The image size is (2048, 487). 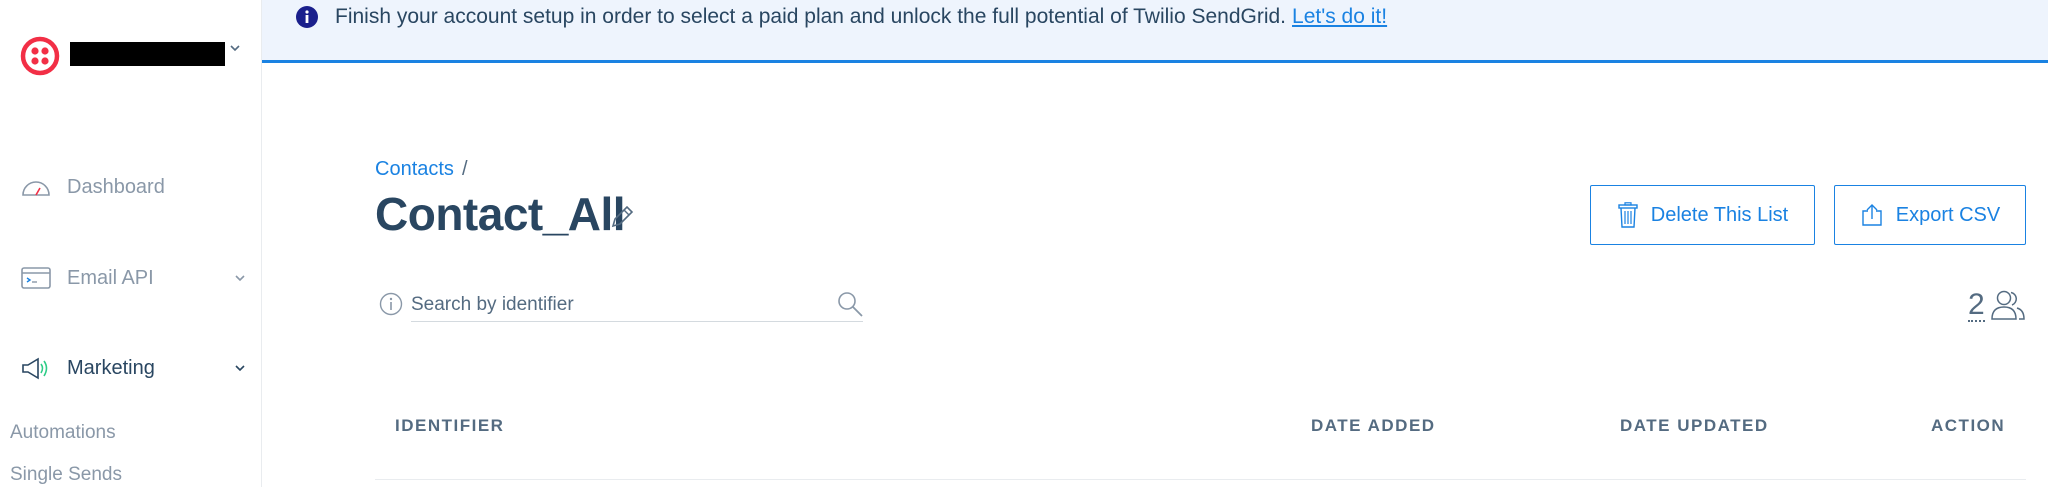 I want to click on search-input, so click(x=637, y=305).